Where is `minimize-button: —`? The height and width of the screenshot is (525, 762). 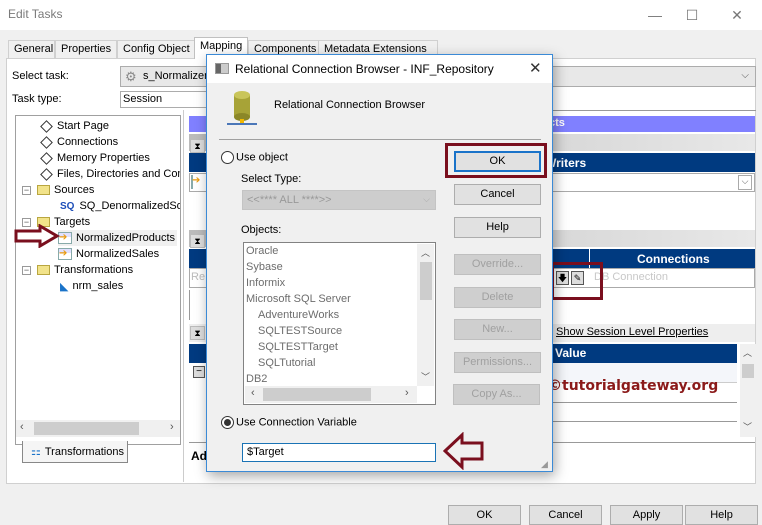 minimize-button: — is located at coordinates (655, 15).